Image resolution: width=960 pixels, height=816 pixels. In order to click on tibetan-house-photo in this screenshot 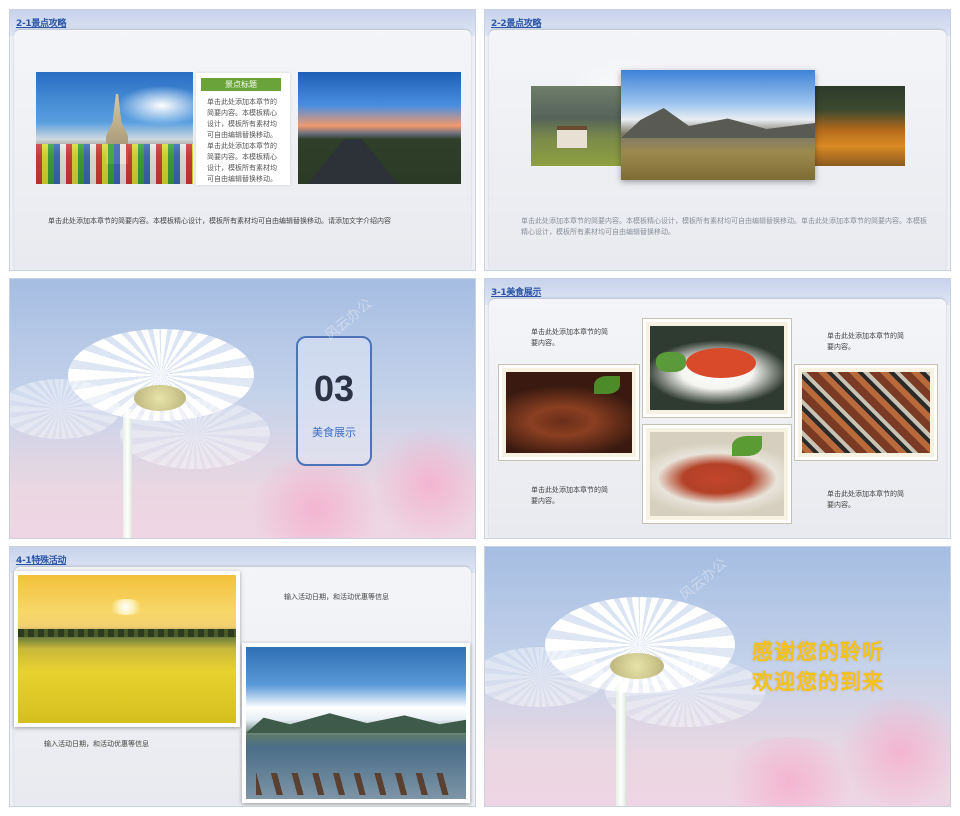, I will do `click(577, 126)`.